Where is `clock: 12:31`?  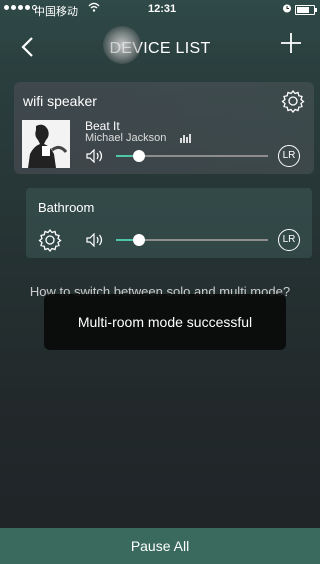 clock: 12:31 is located at coordinates (162, 9).